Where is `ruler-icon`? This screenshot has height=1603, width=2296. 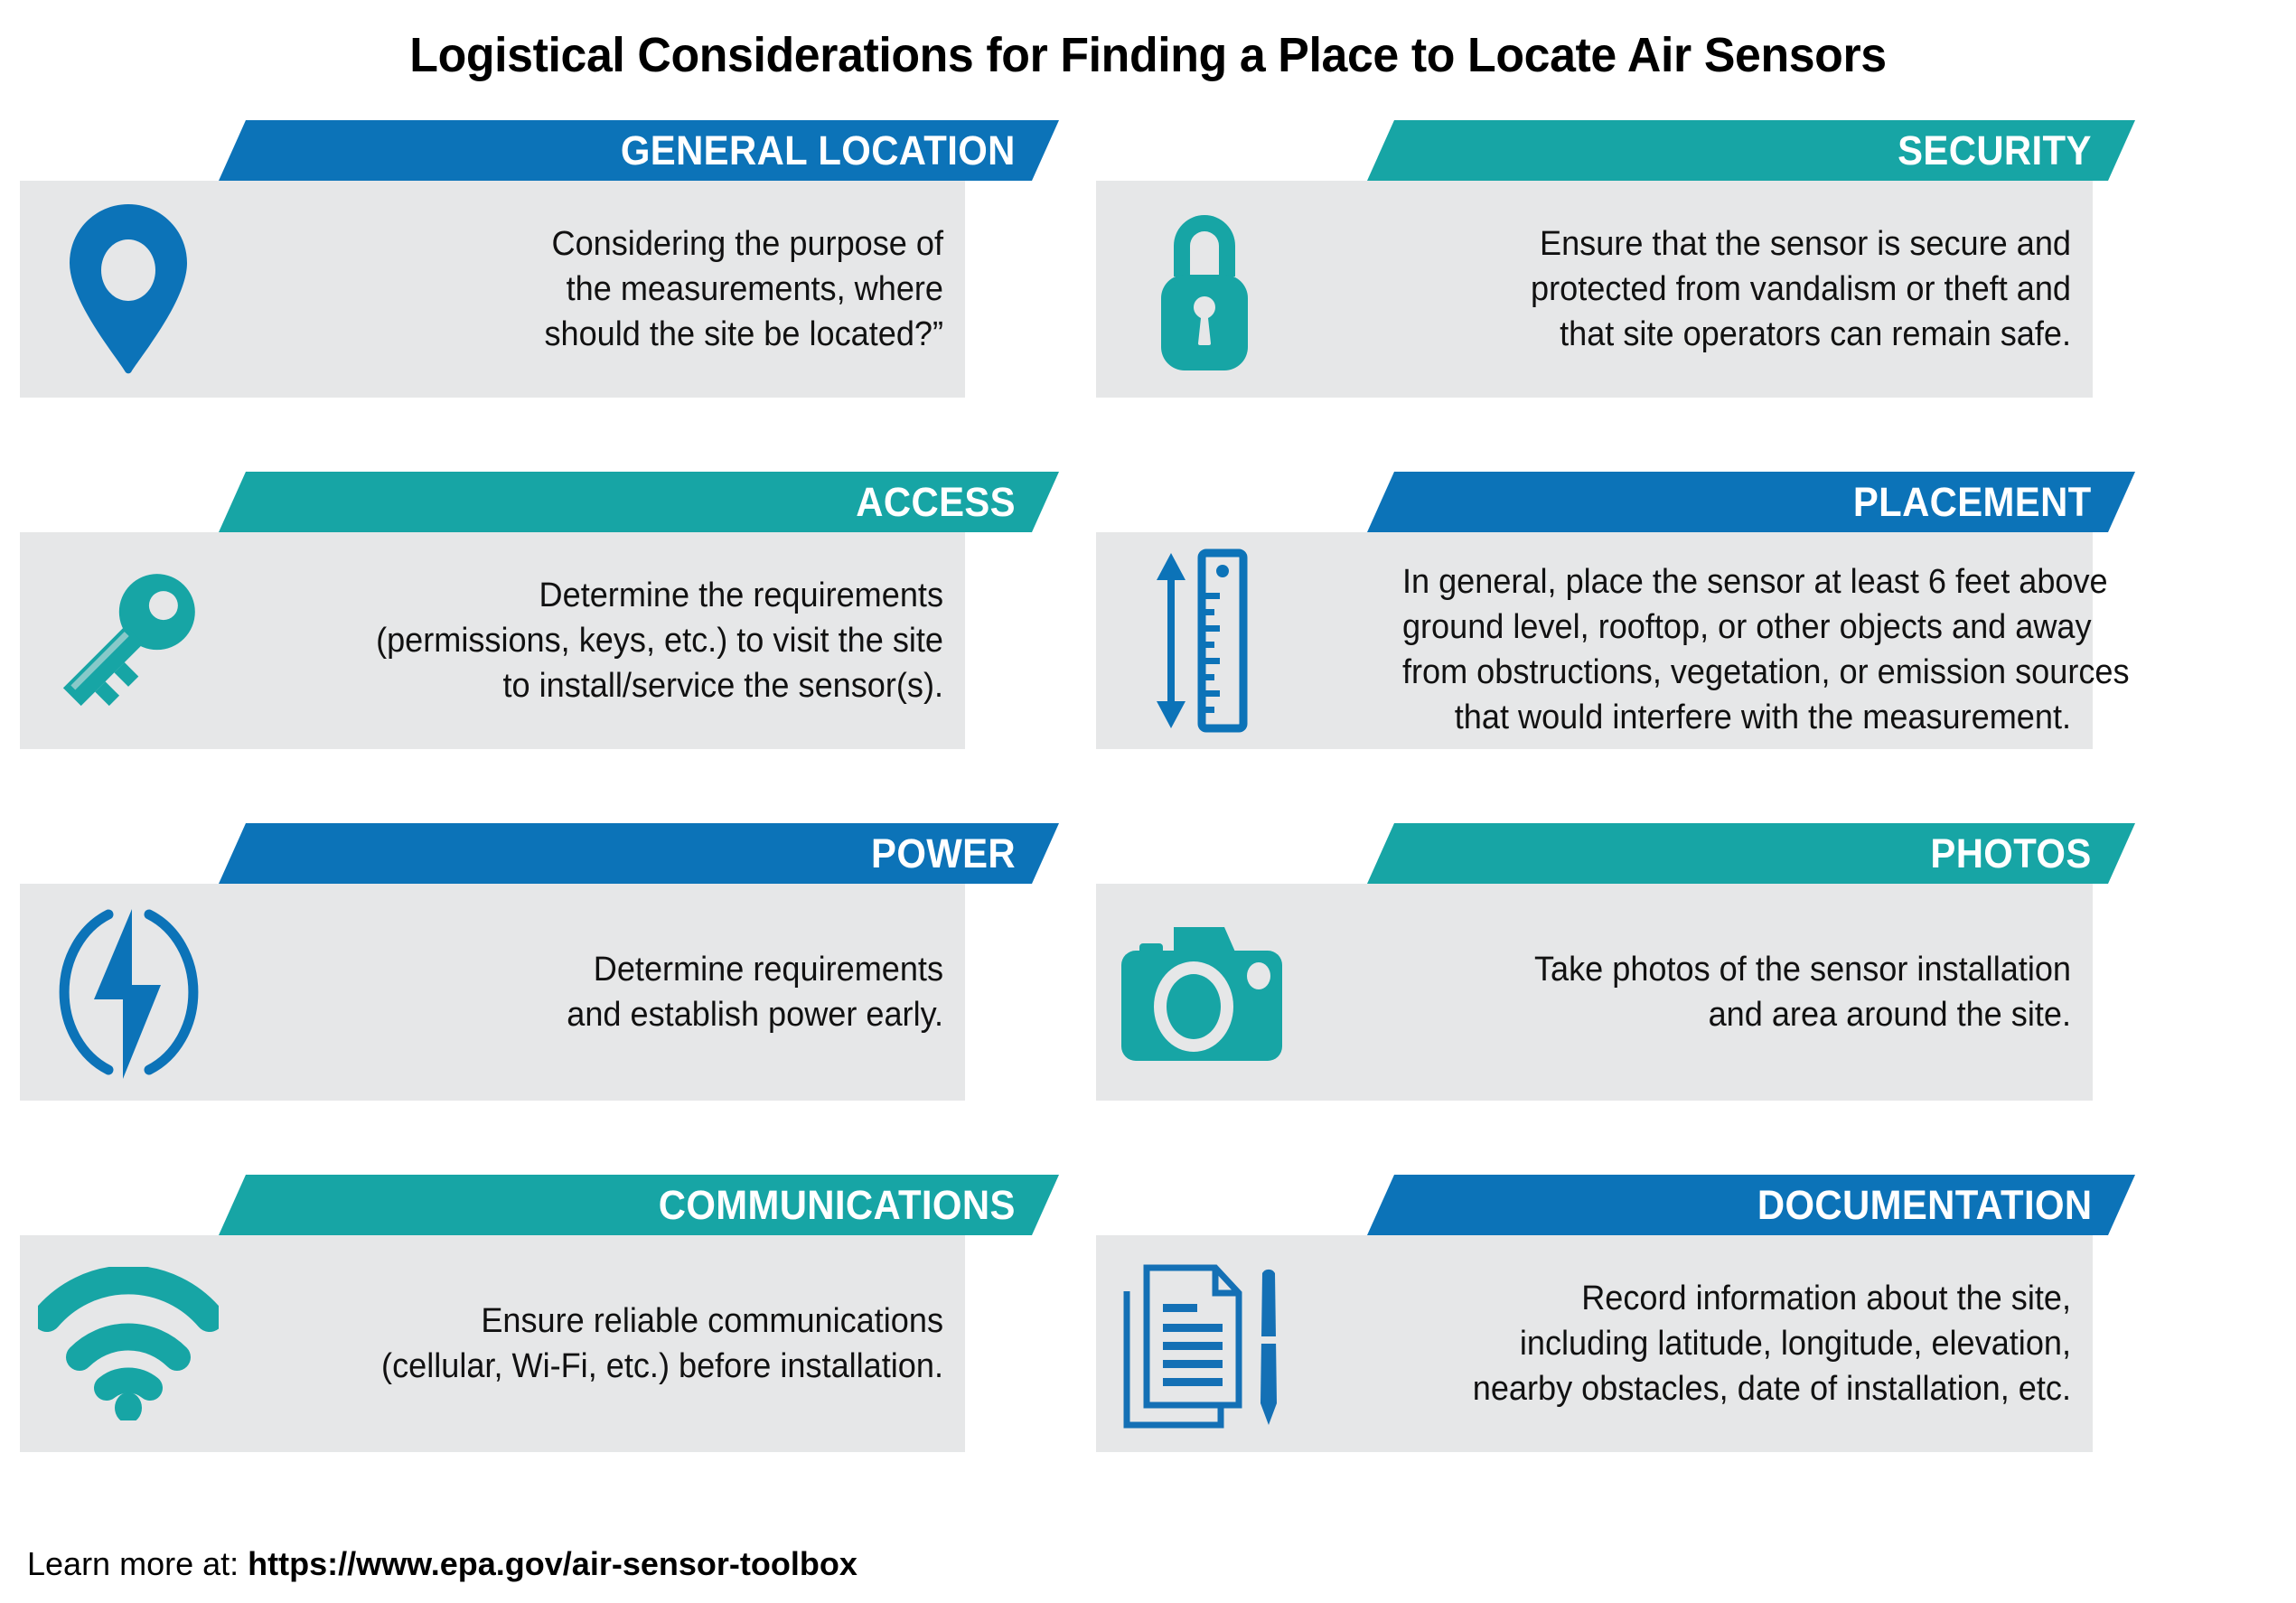 ruler-icon is located at coordinates (1204, 640).